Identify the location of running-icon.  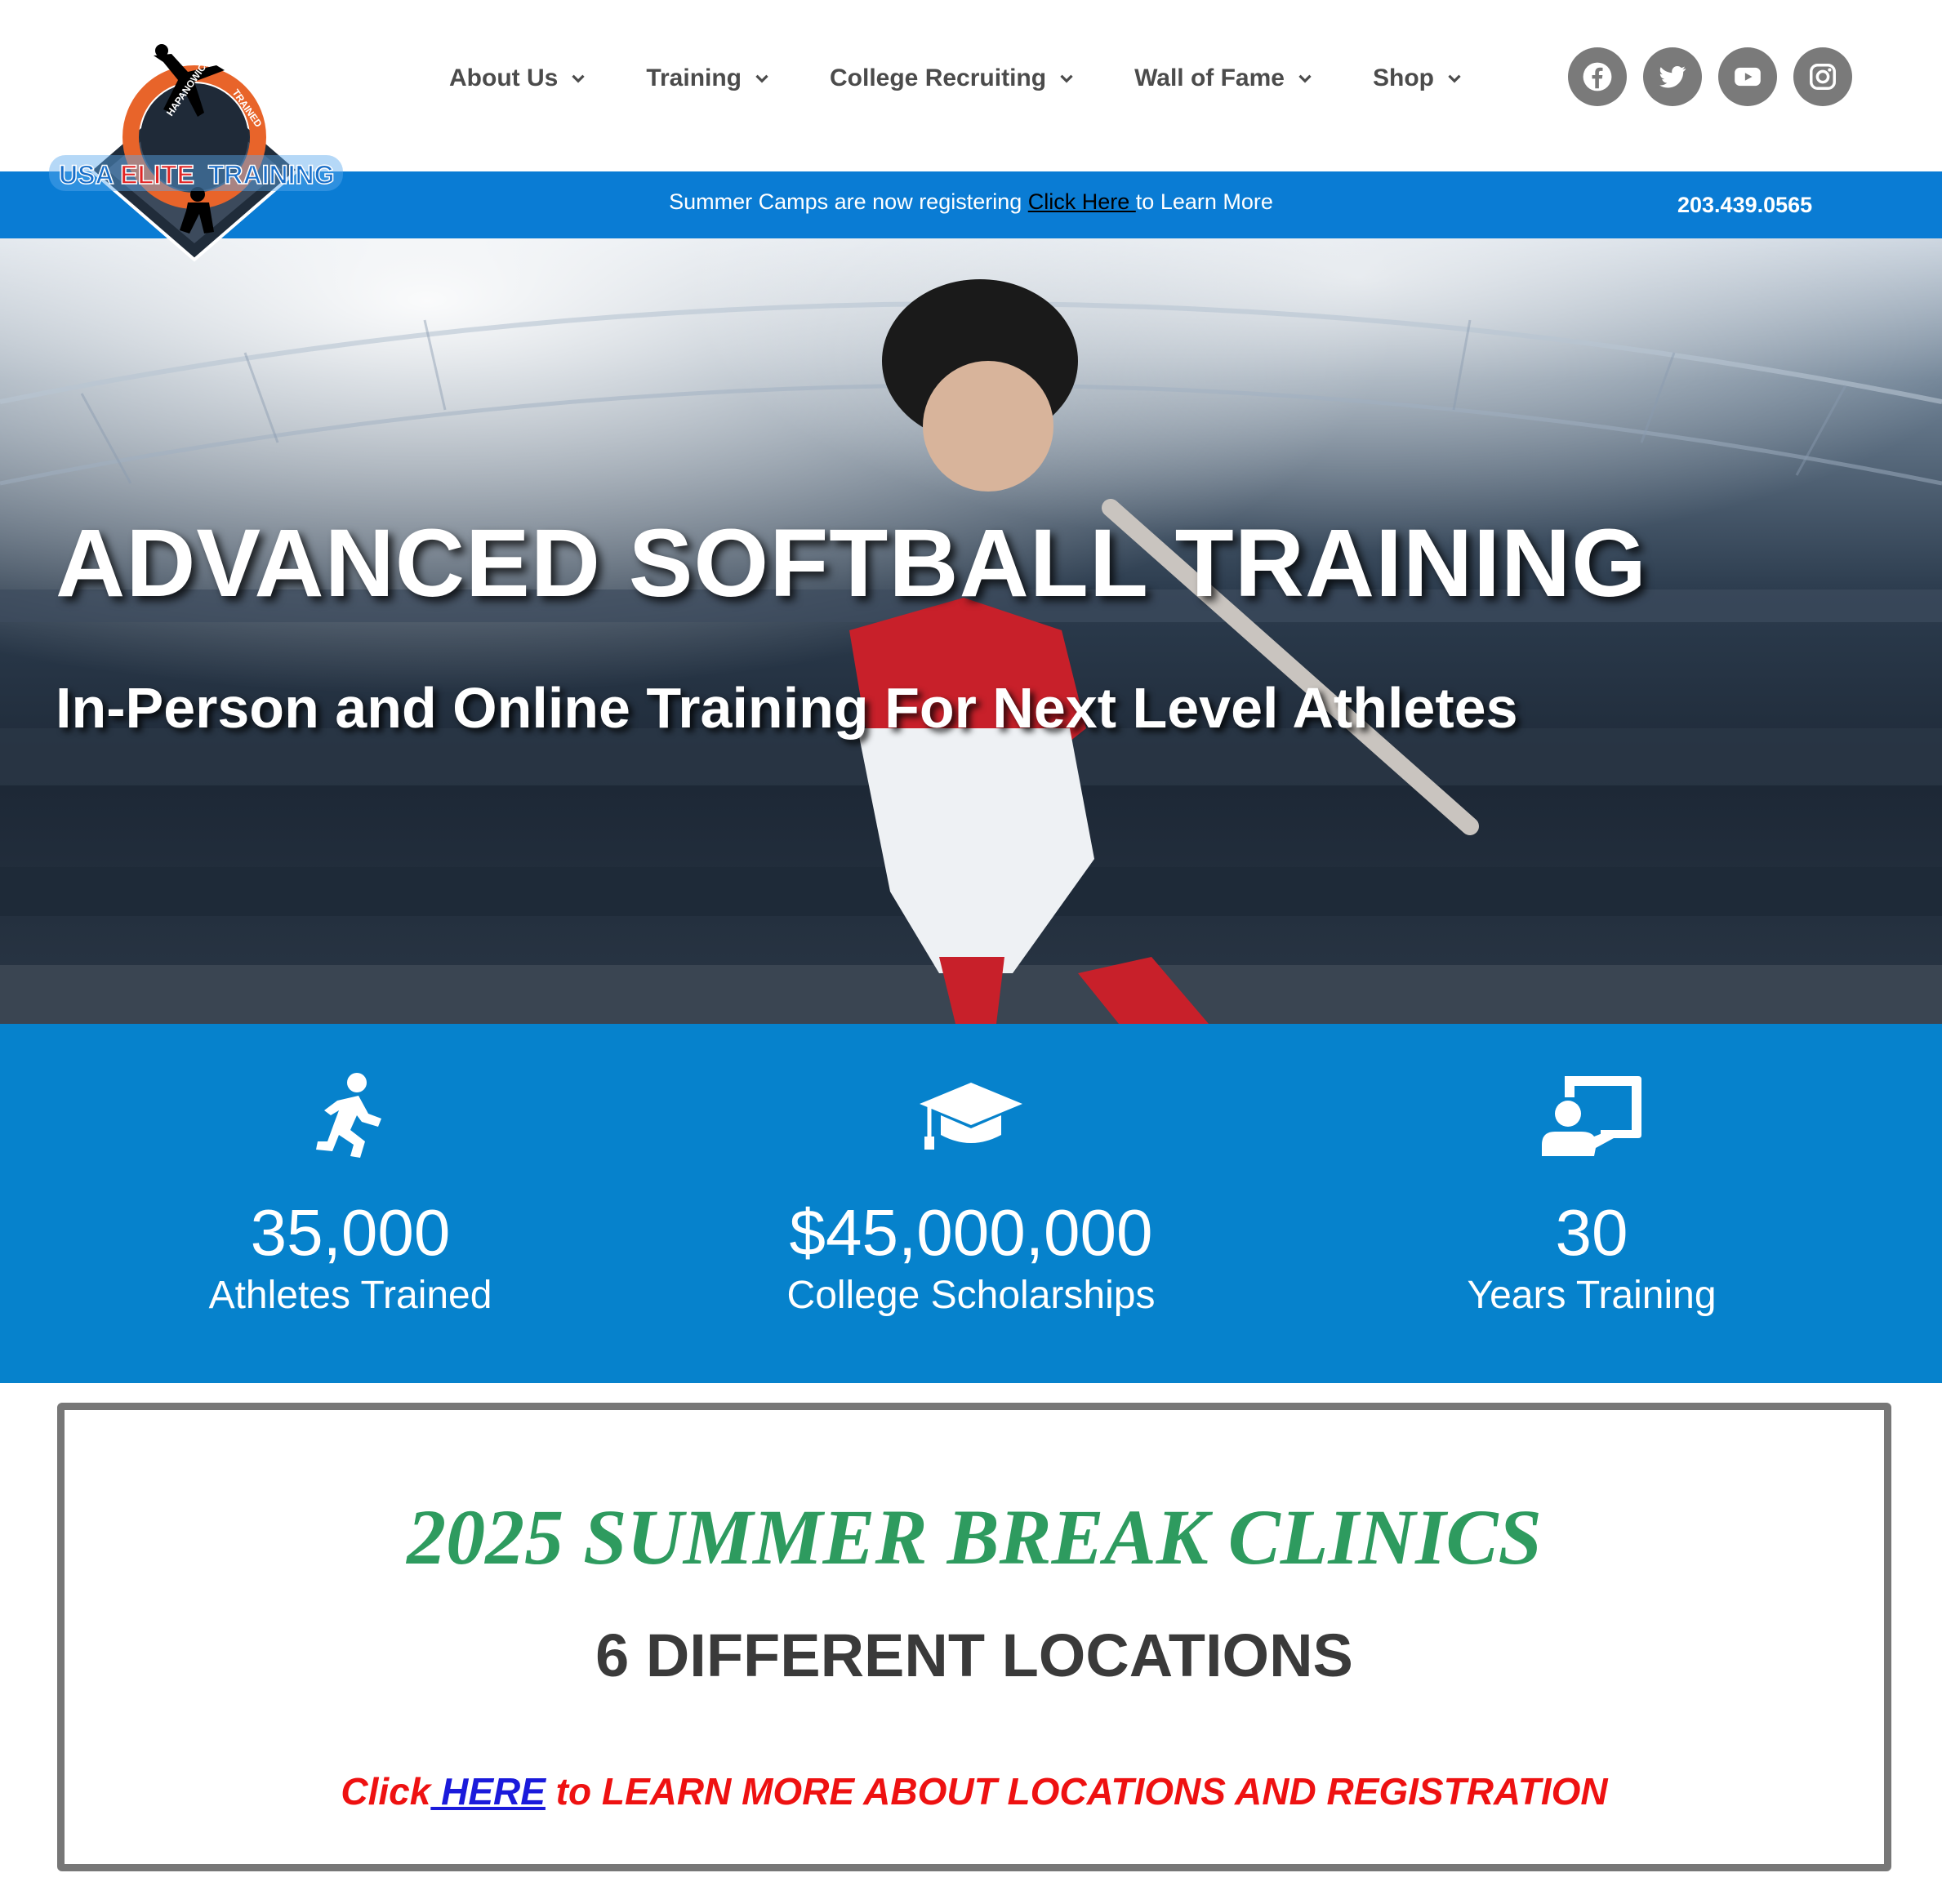
(348, 1116).